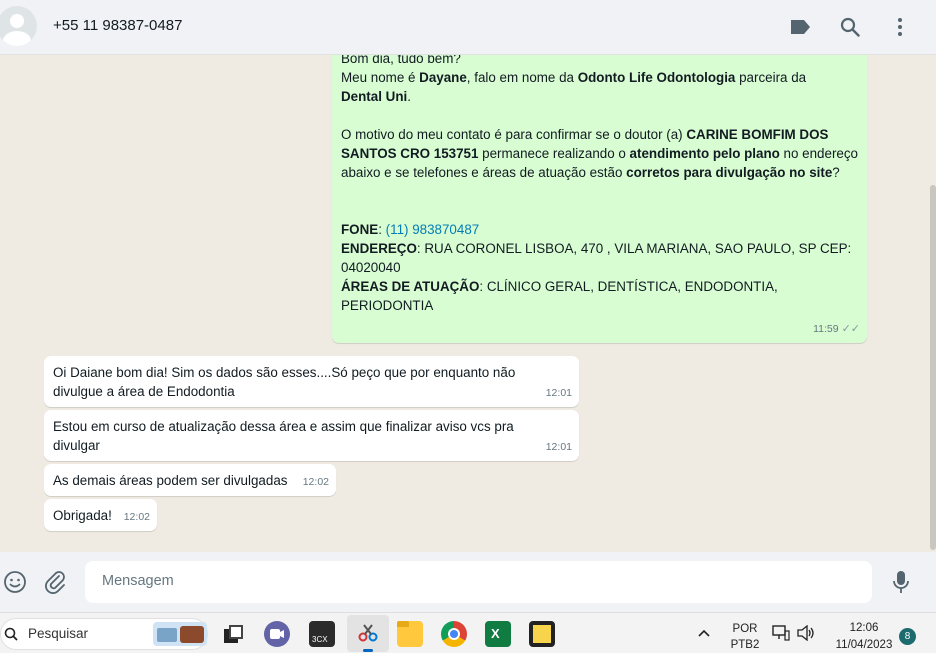 The image size is (936, 653). Describe the element at coordinates (542, 634) in the screenshot. I see `sticky-notes-icon` at that location.